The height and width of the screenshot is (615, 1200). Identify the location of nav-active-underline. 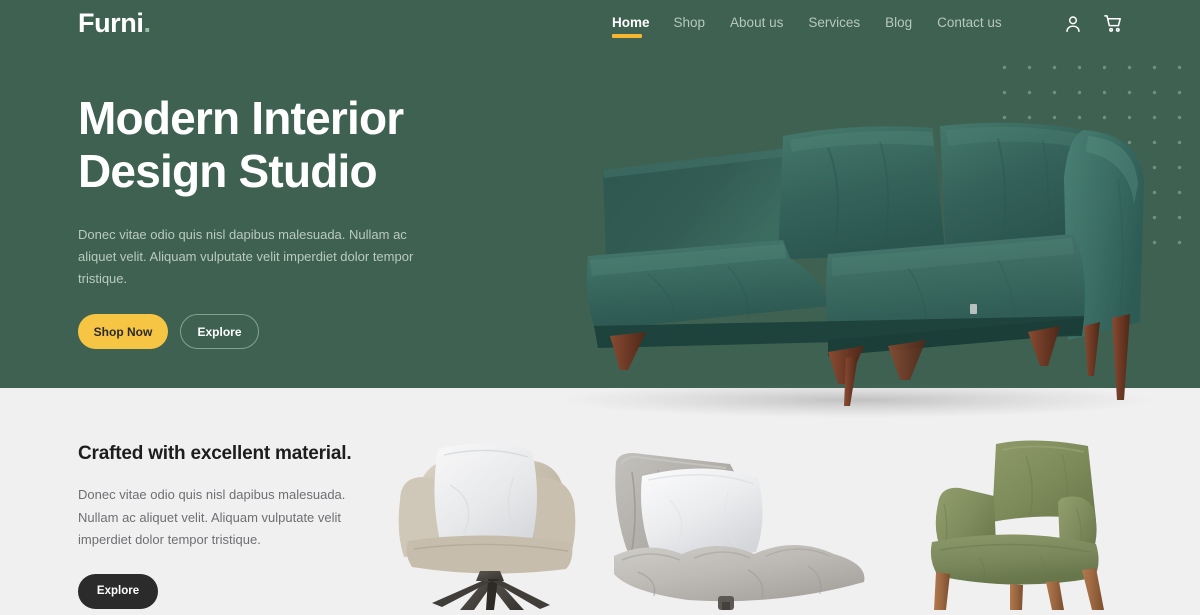
(627, 36).